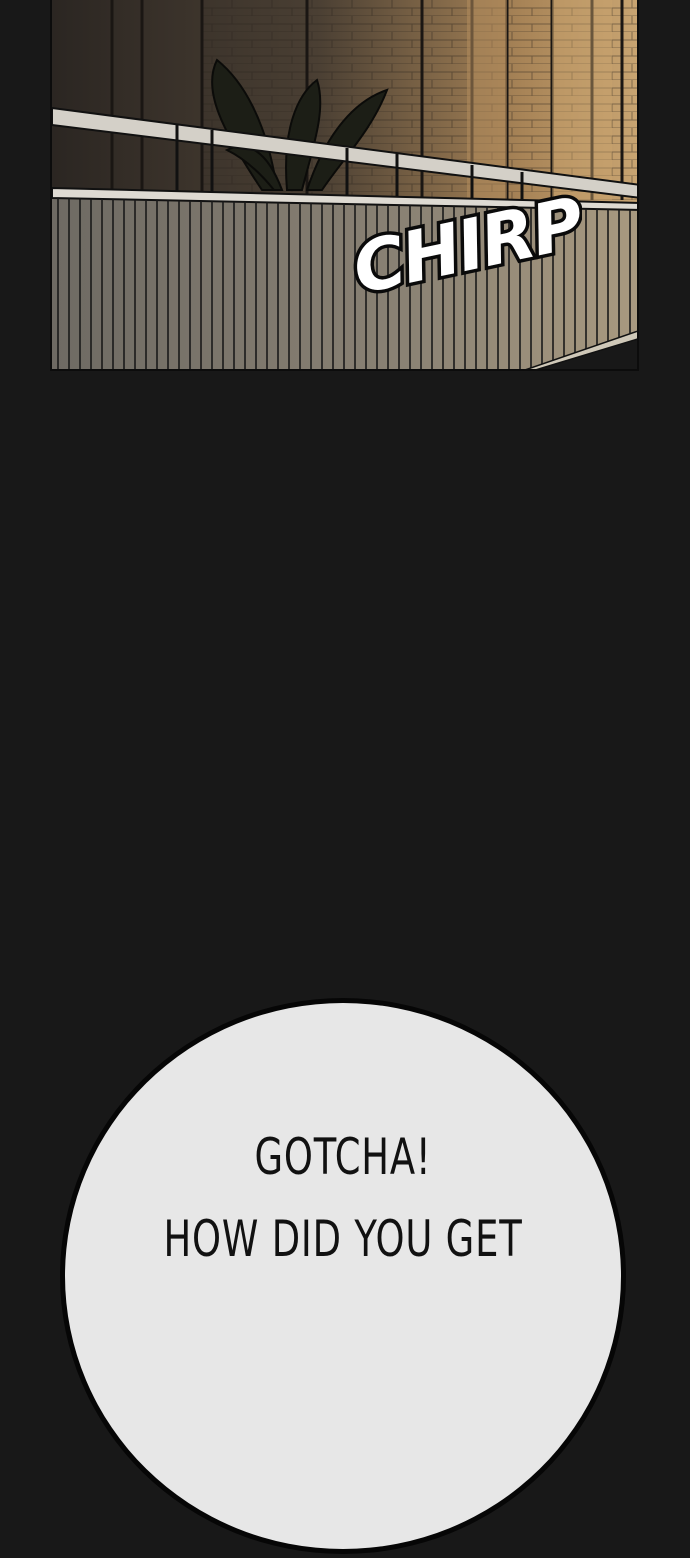  I want to click on sfx-chirp: CHIRP, so click(467, 243).